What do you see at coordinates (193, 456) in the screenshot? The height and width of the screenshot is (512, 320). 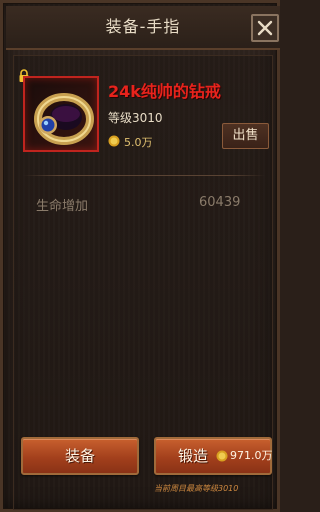 I see `forge-button-label: 锻造` at bounding box center [193, 456].